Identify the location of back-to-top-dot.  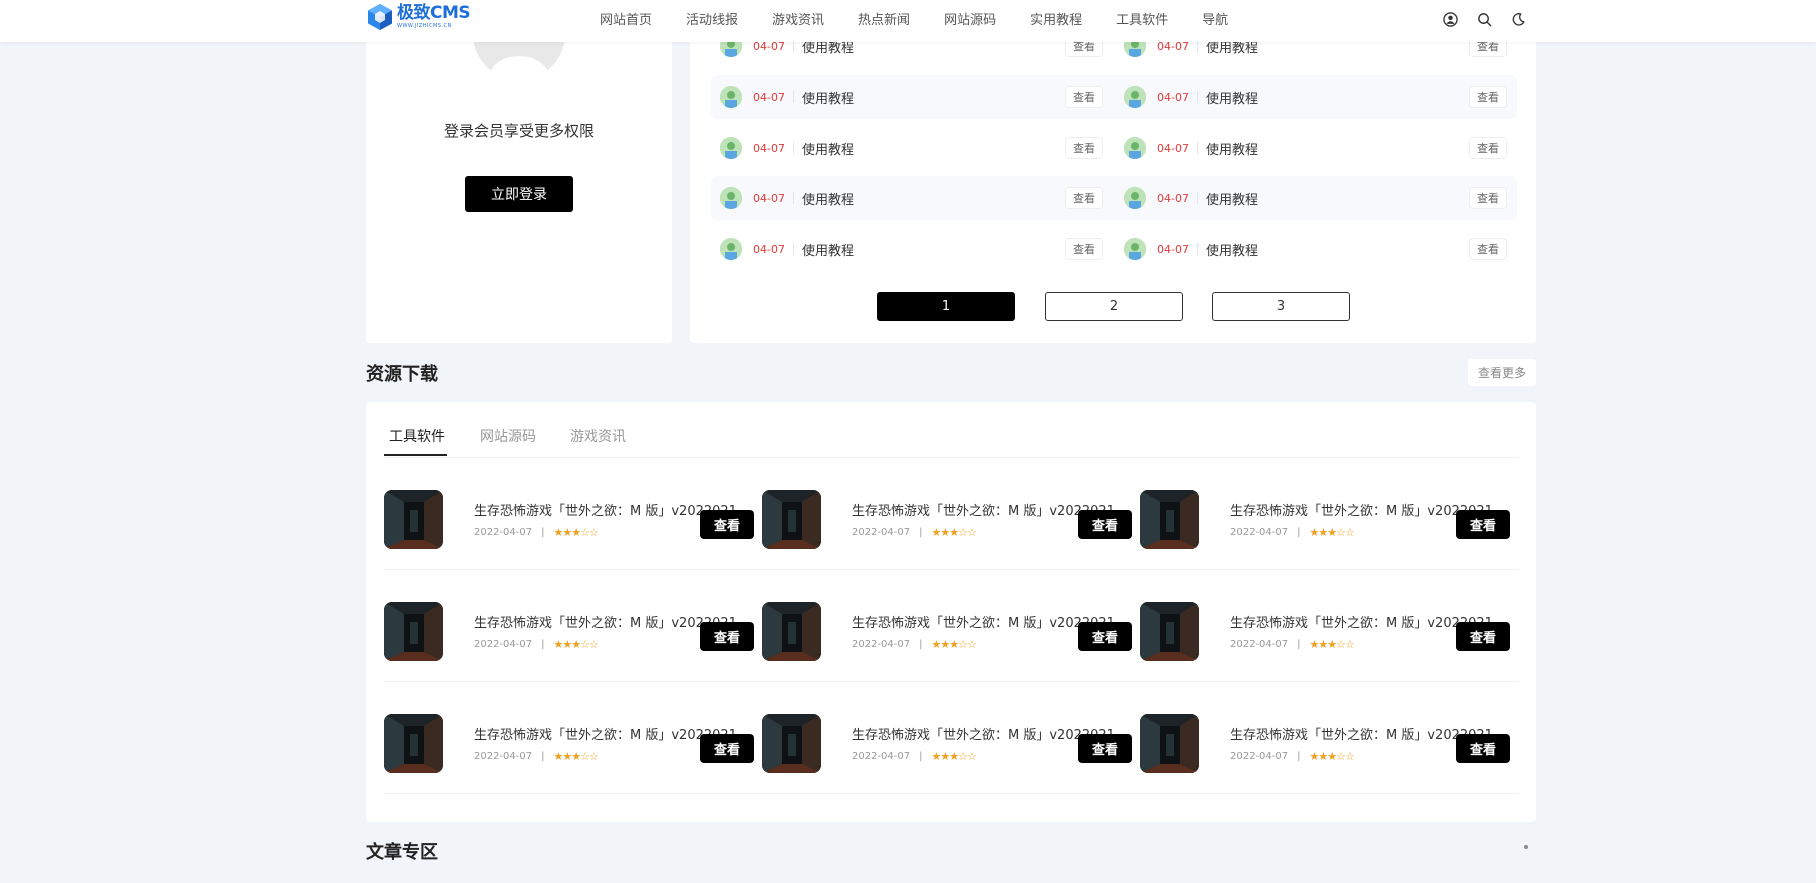
(1526, 847).